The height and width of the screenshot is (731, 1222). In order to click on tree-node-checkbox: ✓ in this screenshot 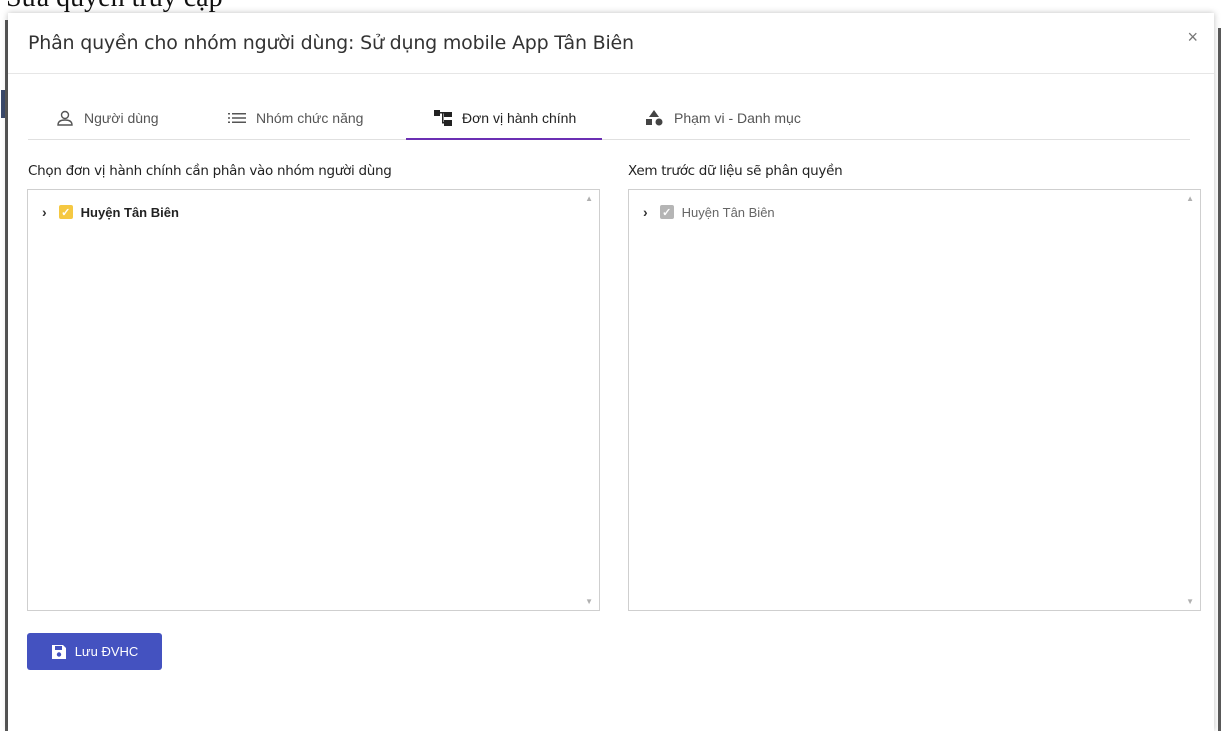, I will do `click(65, 212)`.